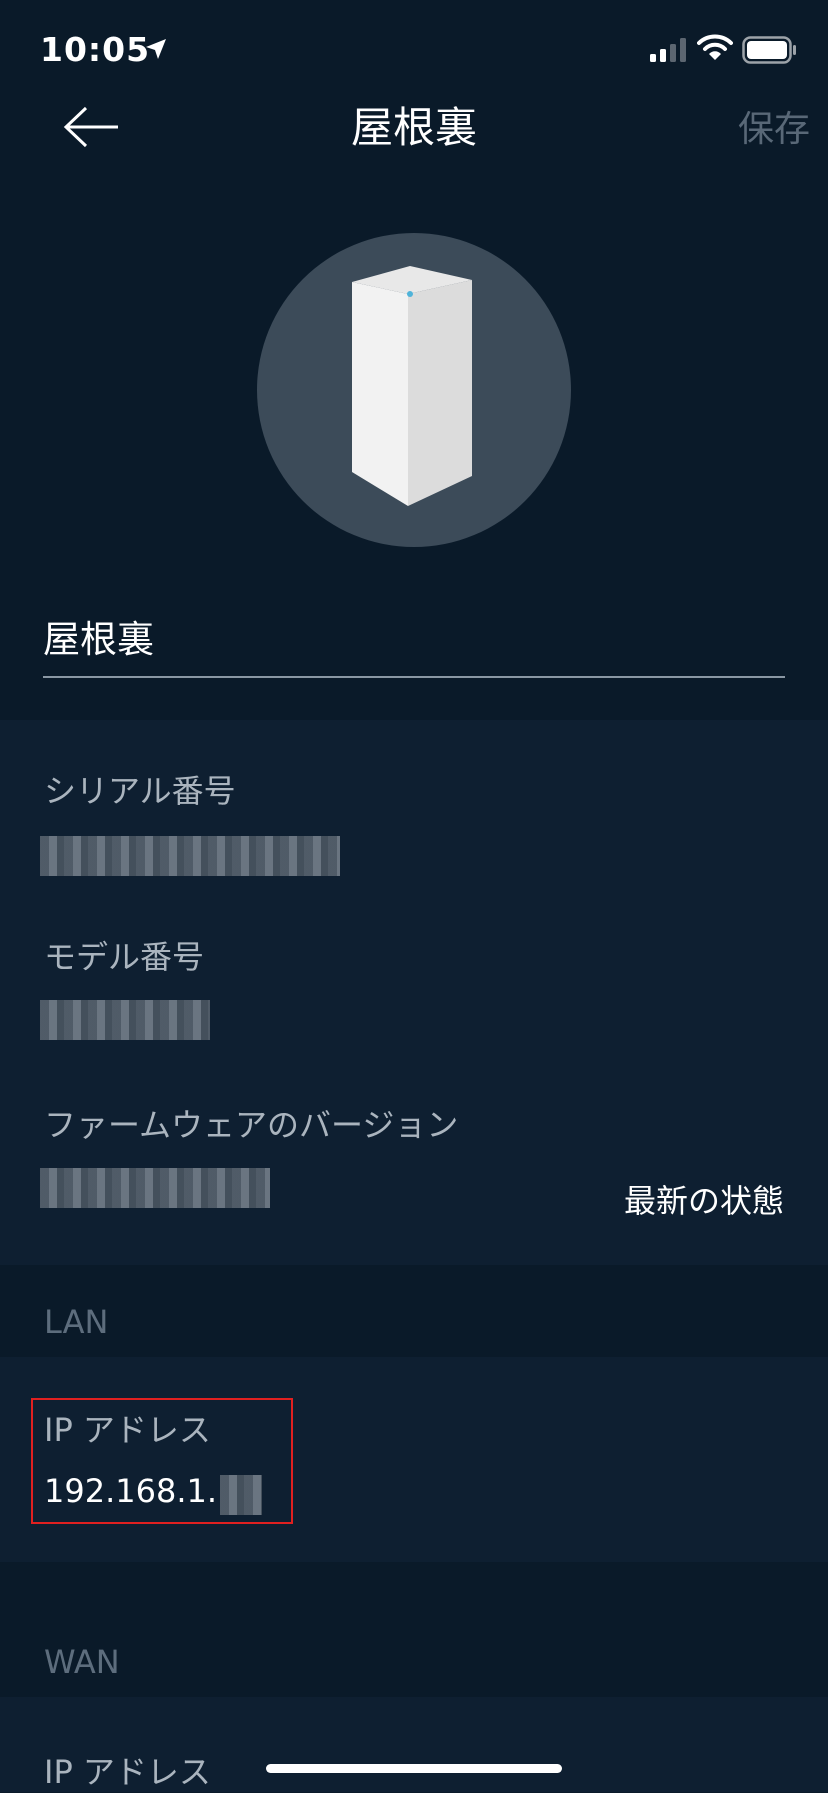 The width and height of the screenshot is (828, 1793). I want to click on page-title: 屋根裏, so click(413, 127).